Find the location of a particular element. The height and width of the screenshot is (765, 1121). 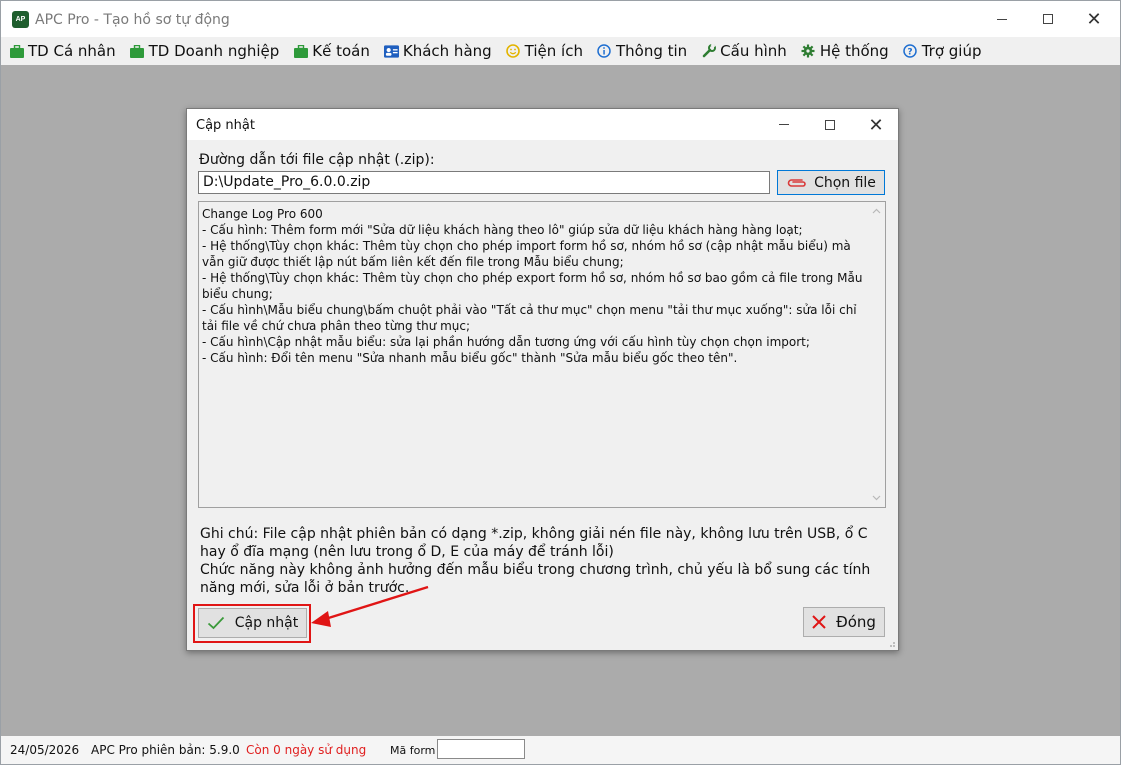

menu-tien-ich: Tiện ích is located at coordinates (543, 51).